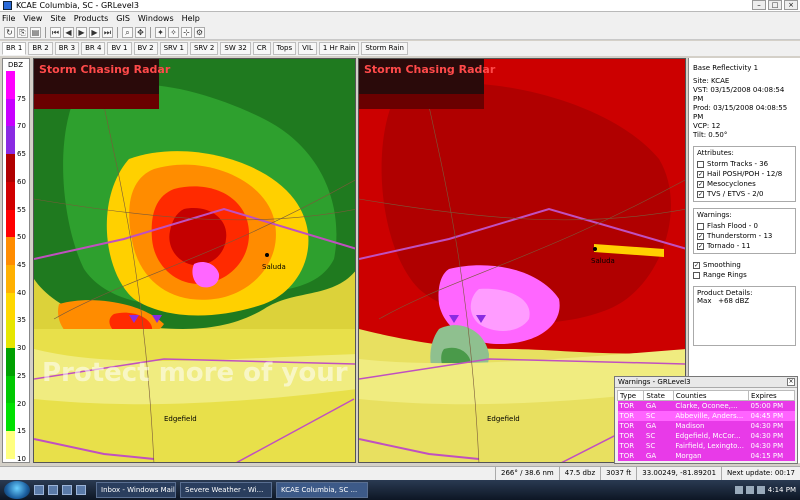 The height and width of the screenshot is (500, 800). I want to click on close-button: ×, so click(791, 5).